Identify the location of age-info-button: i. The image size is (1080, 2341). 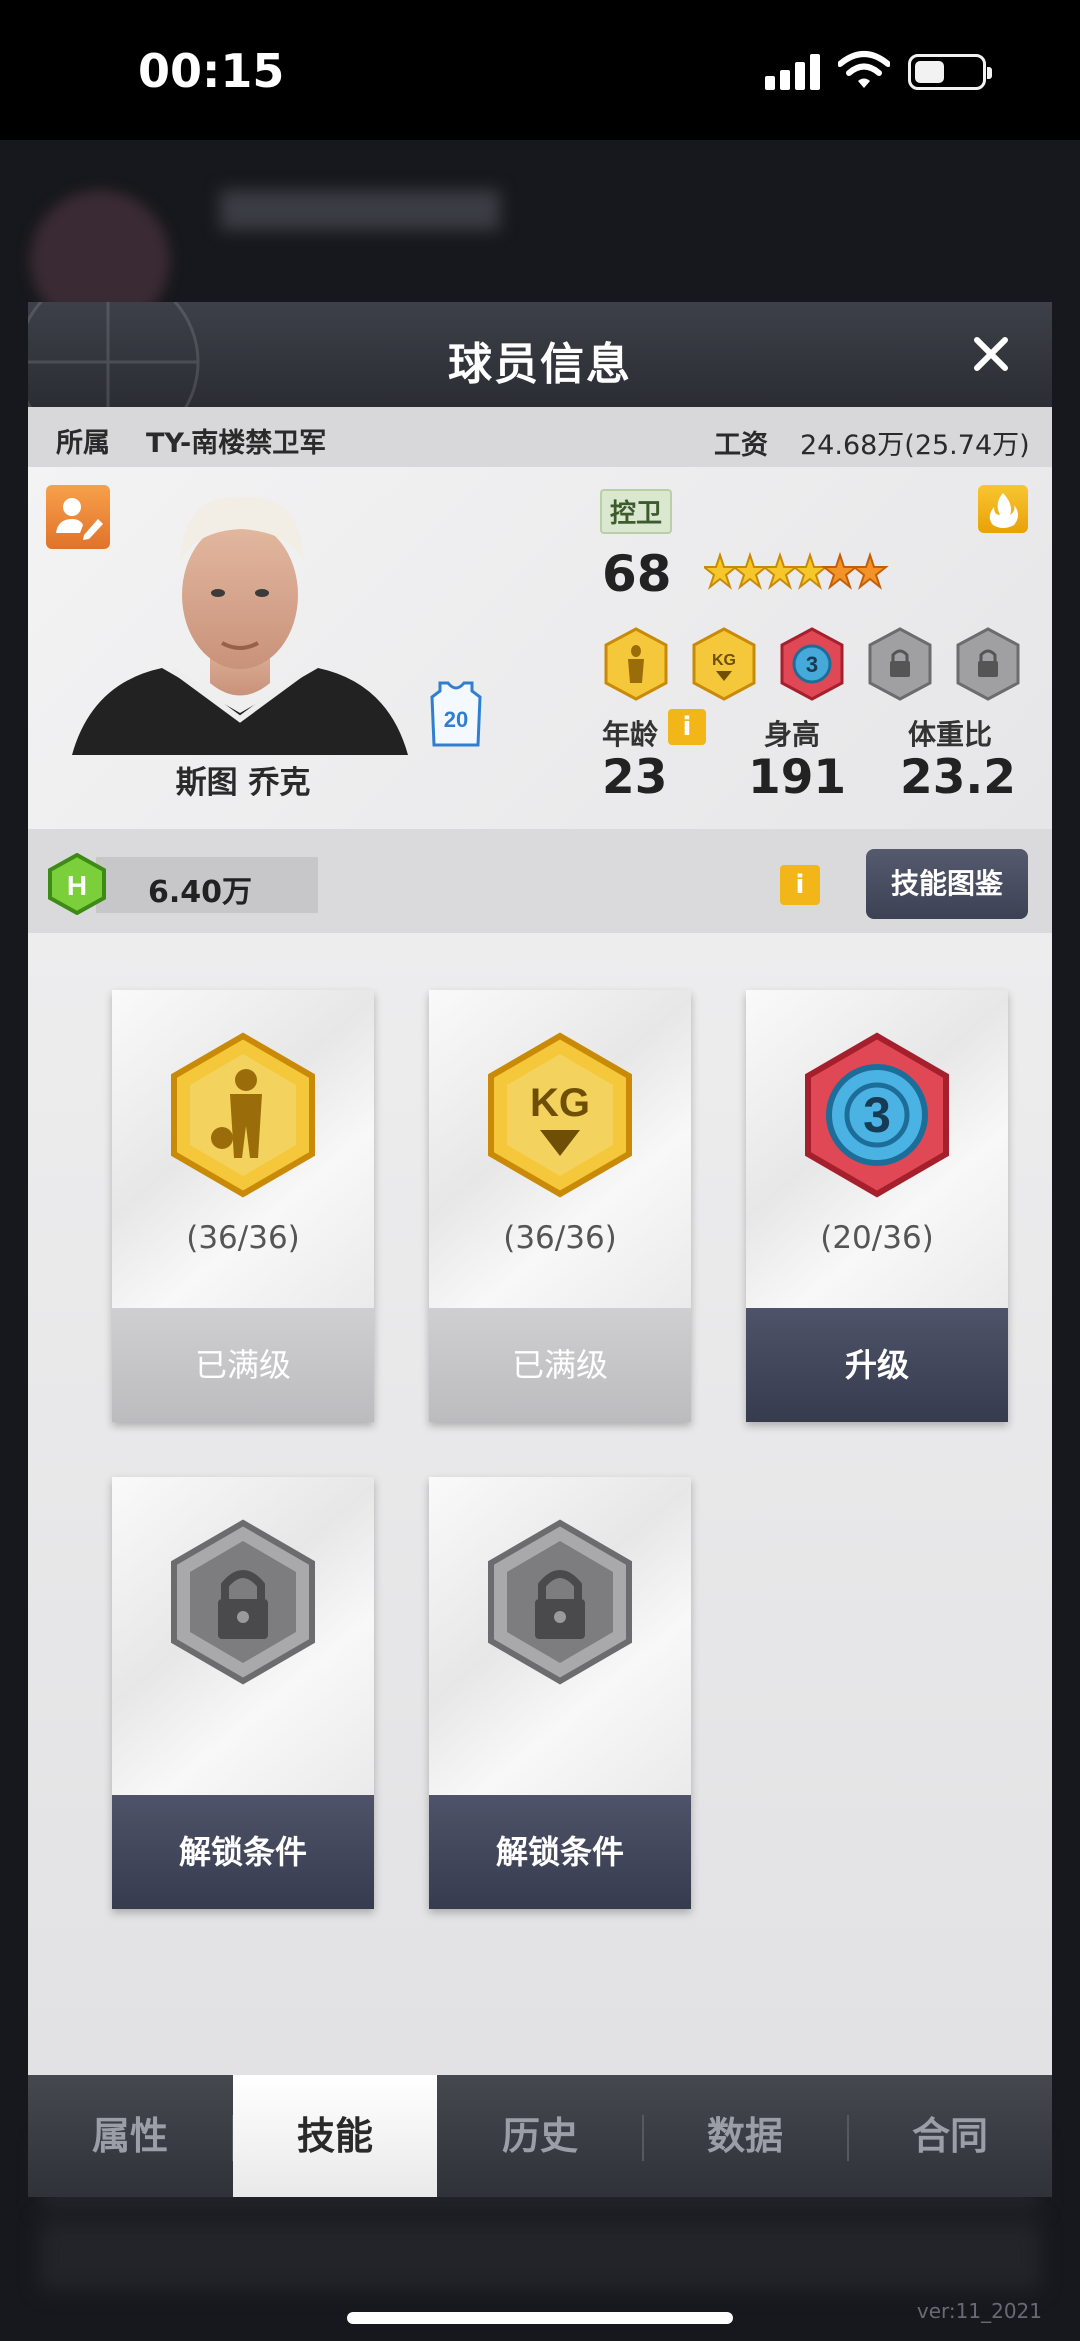
(687, 727).